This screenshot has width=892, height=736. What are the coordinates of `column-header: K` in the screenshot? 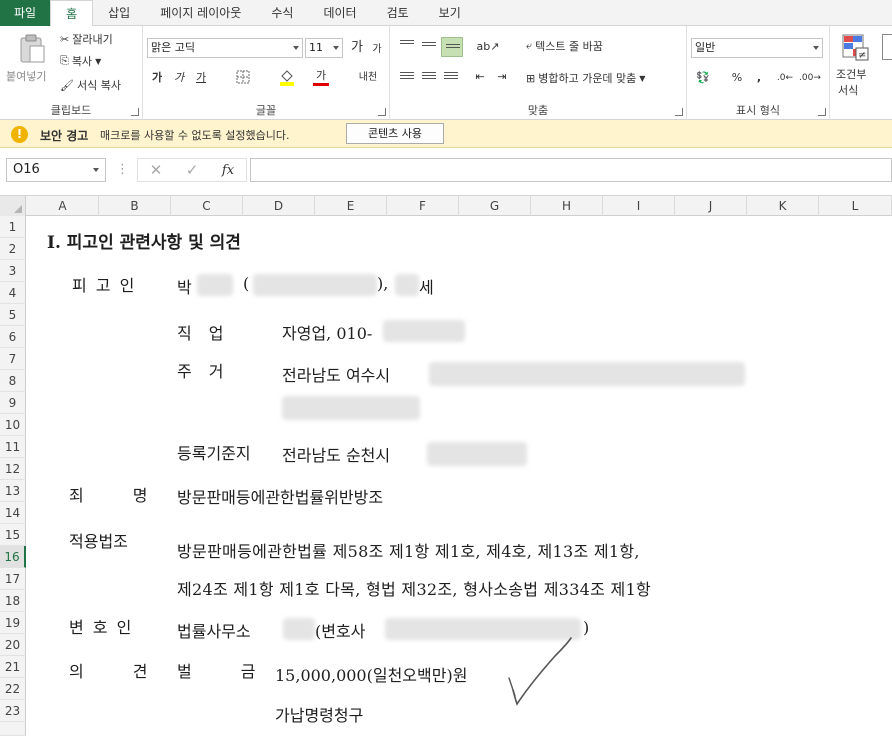 It's located at (783, 206).